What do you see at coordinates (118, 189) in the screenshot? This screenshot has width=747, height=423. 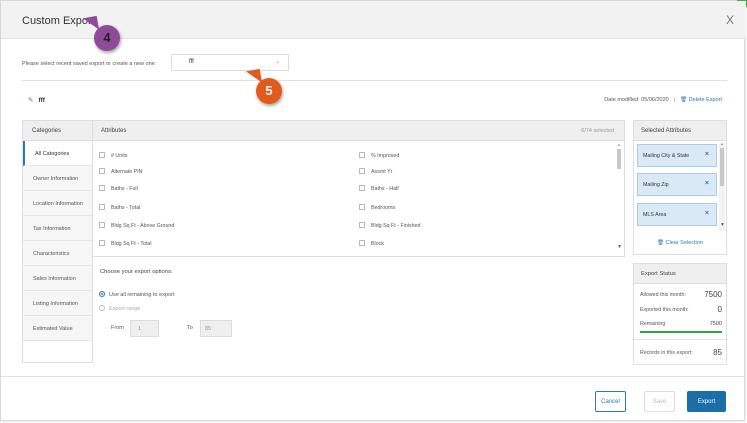 I see `attribute-checkbox: Baths - Full` at bounding box center [118, 189].